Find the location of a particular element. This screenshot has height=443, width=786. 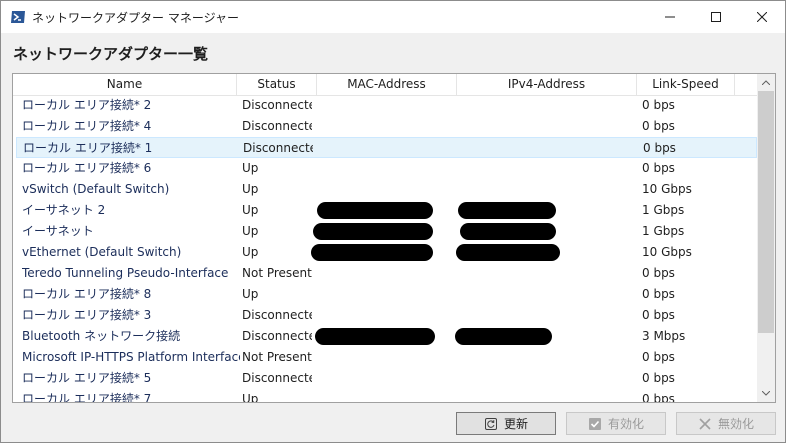

table-row: vSwitch (Default Switch) Up 10 Gbps is located at coordinates (386, 189).